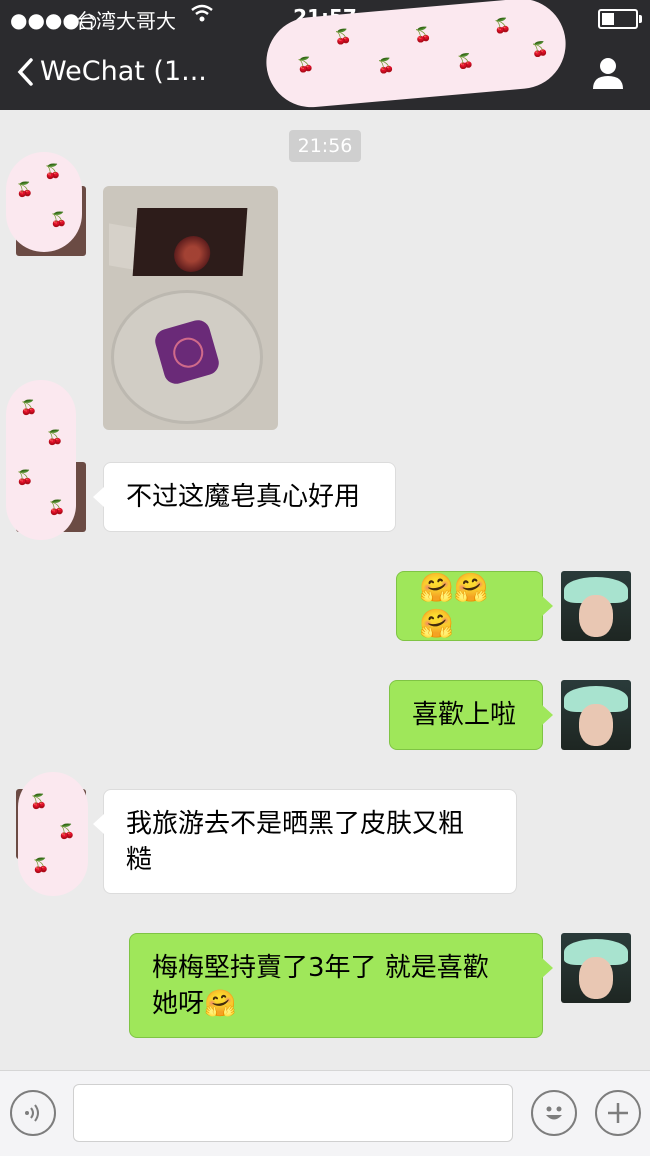  I want to click on contact-profile-icon, so click(608, 75).